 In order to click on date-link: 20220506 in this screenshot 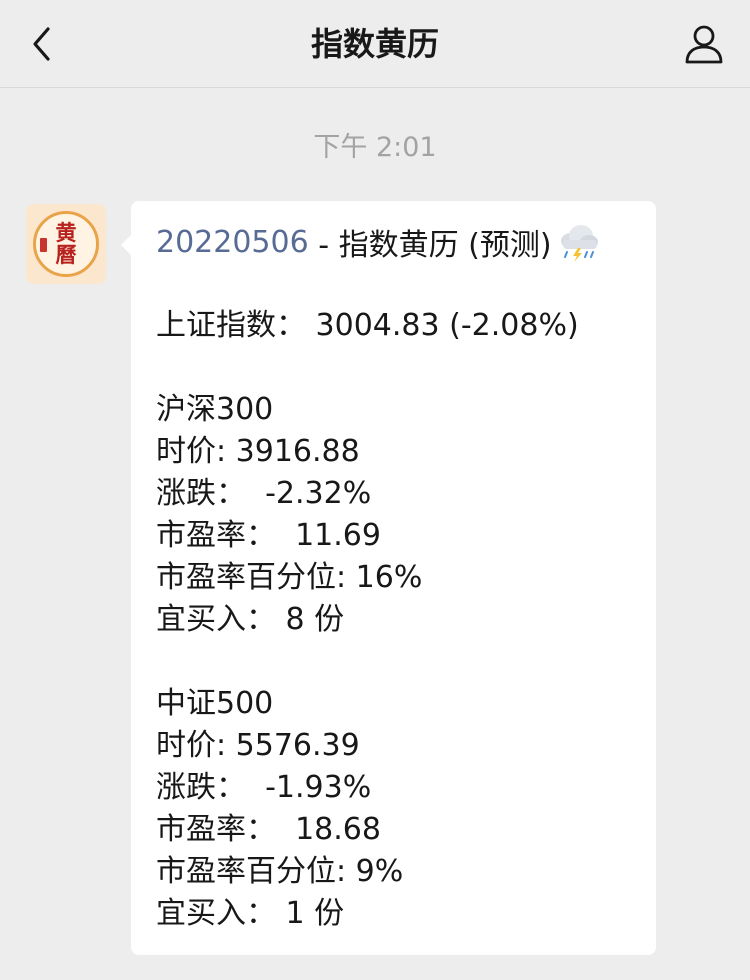, I will do `click(232, 242)`.